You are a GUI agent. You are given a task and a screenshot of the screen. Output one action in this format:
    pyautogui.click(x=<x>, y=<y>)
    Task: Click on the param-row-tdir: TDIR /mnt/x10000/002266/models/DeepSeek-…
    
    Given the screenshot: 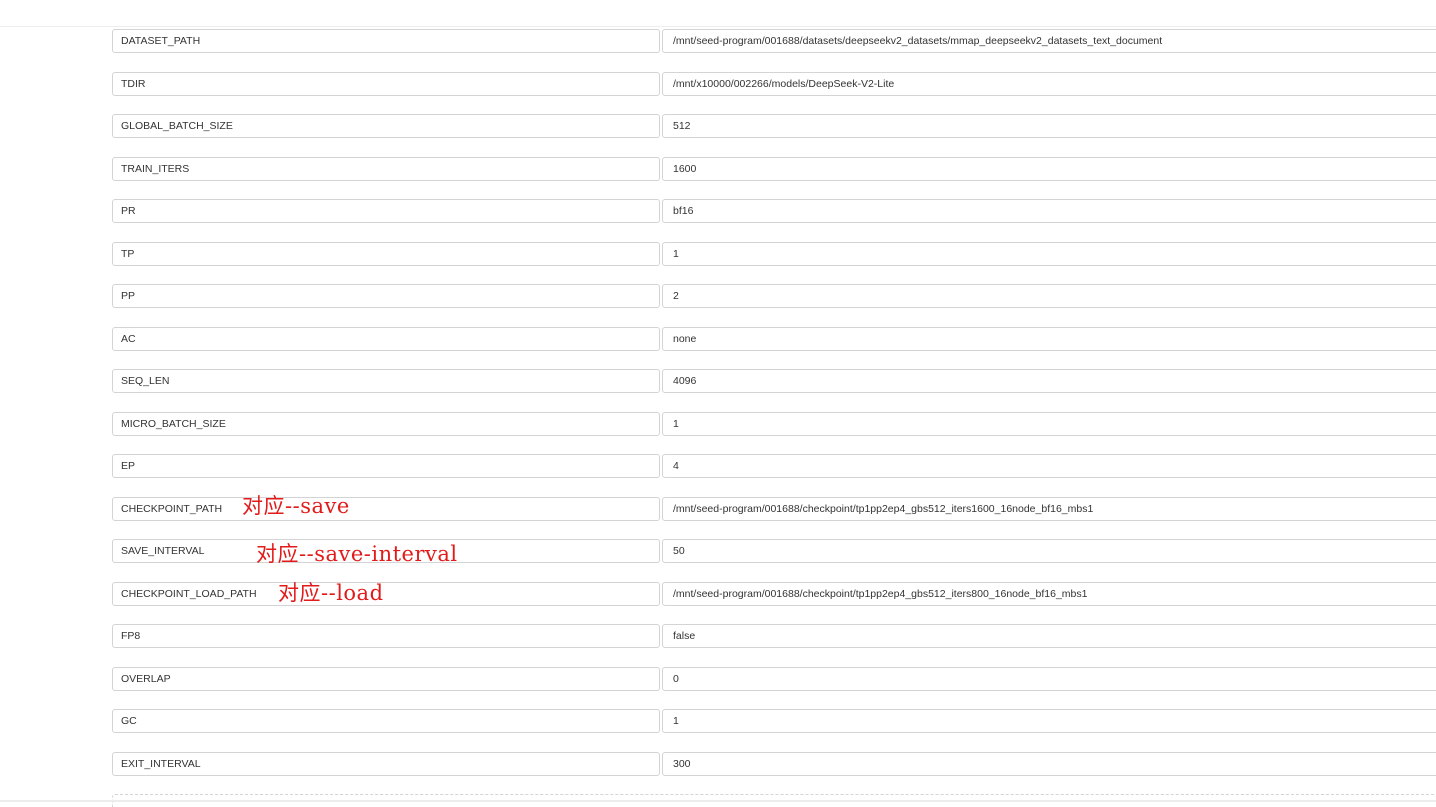 What is the action you would take?
    pyautogui.click(x=774, y=84)
    